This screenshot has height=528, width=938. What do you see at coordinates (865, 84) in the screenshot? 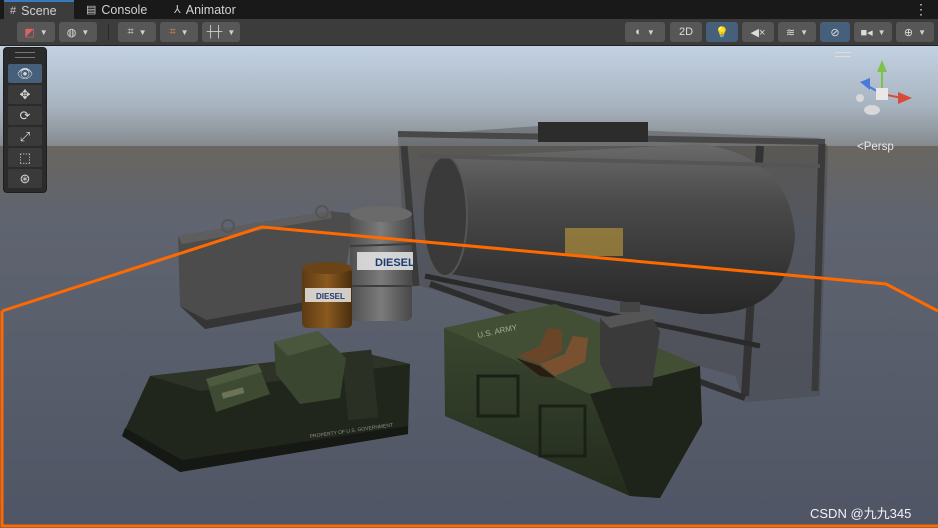
I see `z-axis-cone` at bounding box center [865, 84].